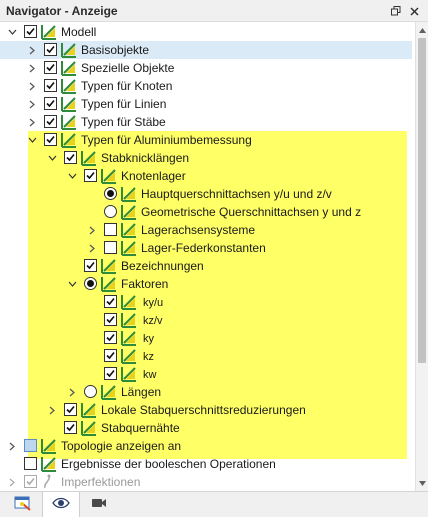 This screenshot has width=428, height=517. I want to click on display-tab, so click(61, 504).